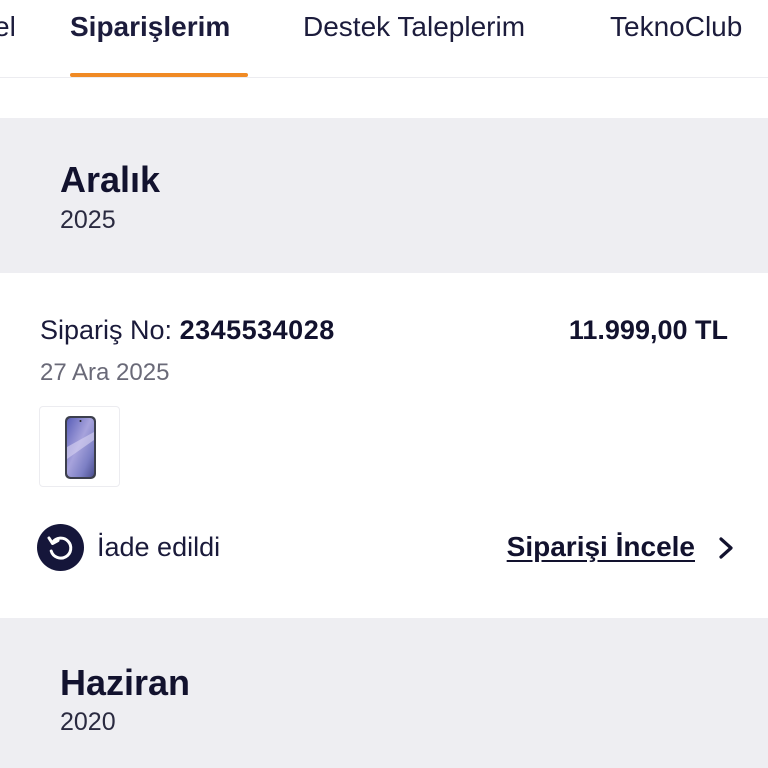 The height and width of the screenshot is (768, 768). I want to click on order-number: Sipariş No: 2345534028, so click(187, 330).